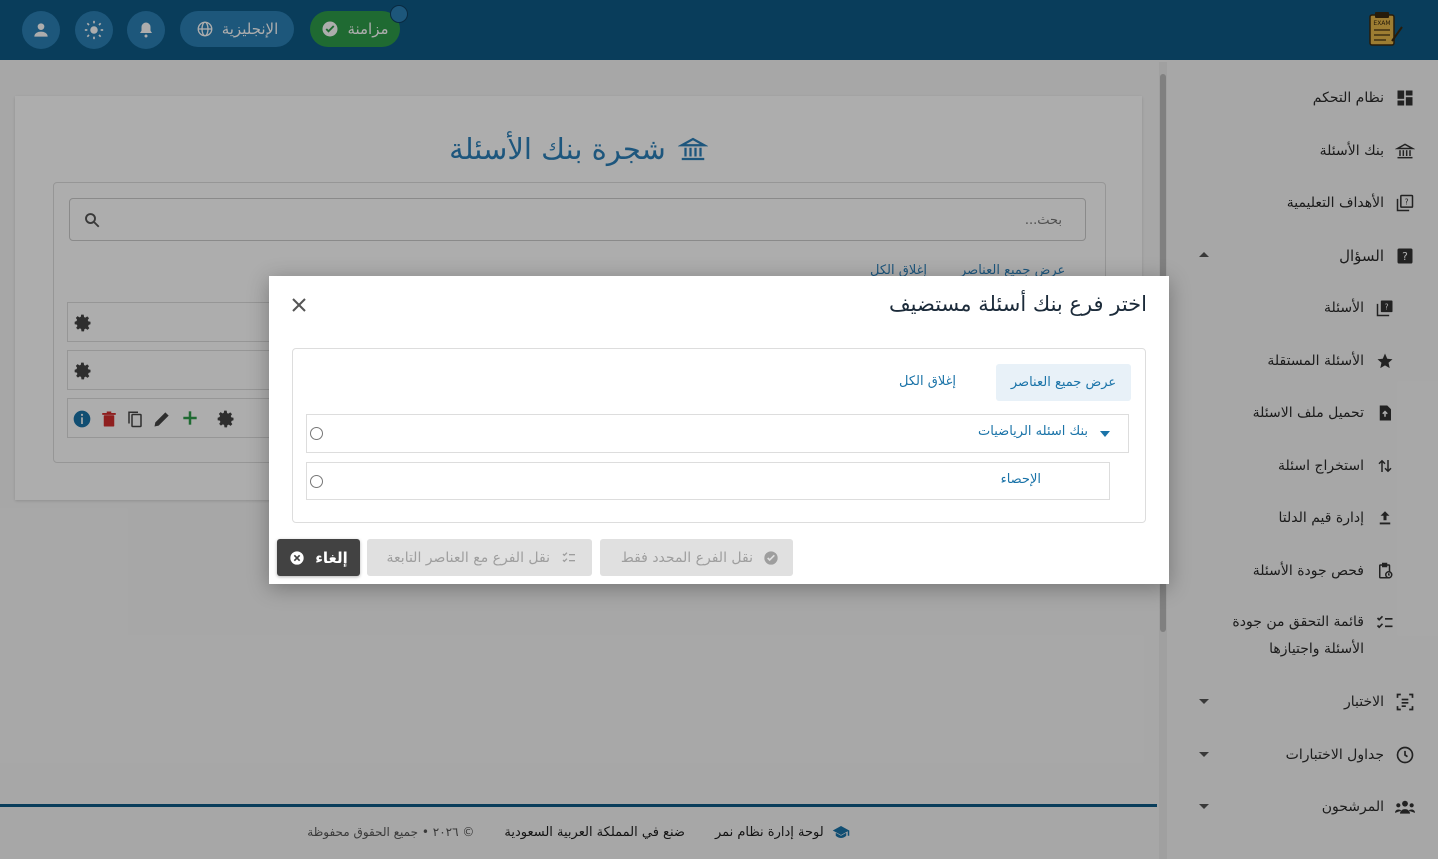  I want to click on tree-node-label: الإحصاء, so click(1020, 479).